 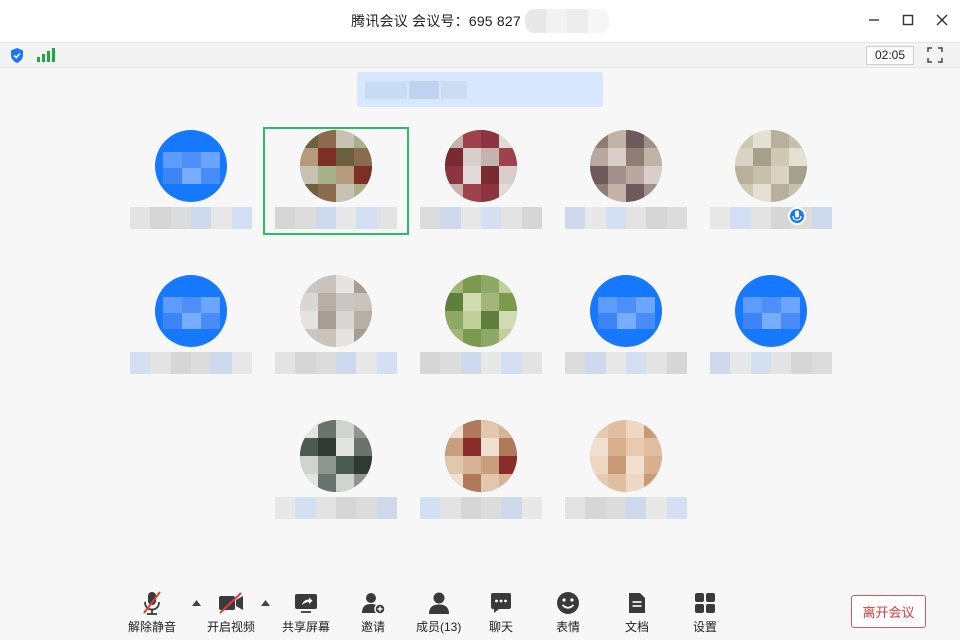 I want to click on share-screen-label: 共享屏幕, so click(x=306, y=627).